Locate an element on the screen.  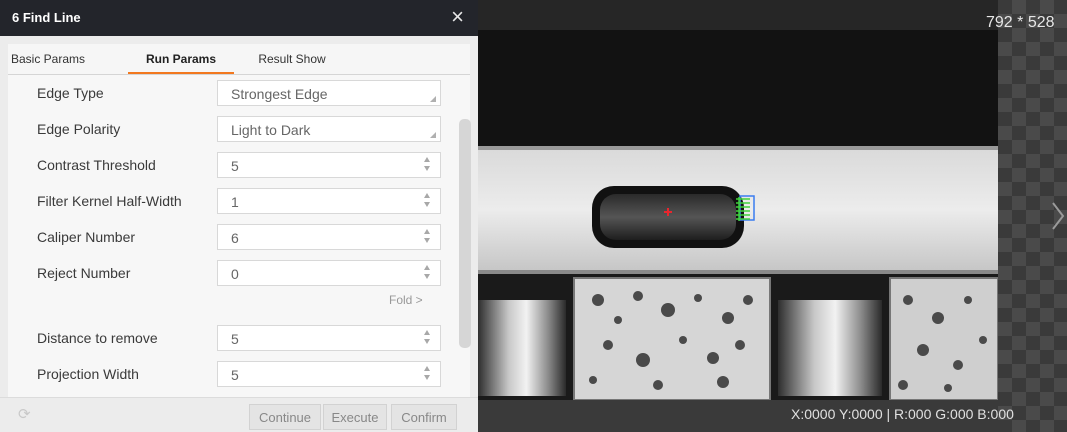
param-row-edge-polarity: Edge Polarity Light to Dark is located at coordinates (239, 129).